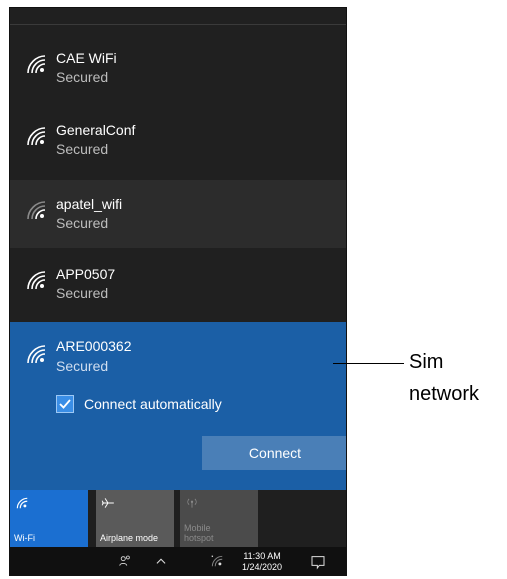  Describe the element at coordinates (178, 140) in the screenshot. I see `network-item: GeneralConf Secured` at that location.